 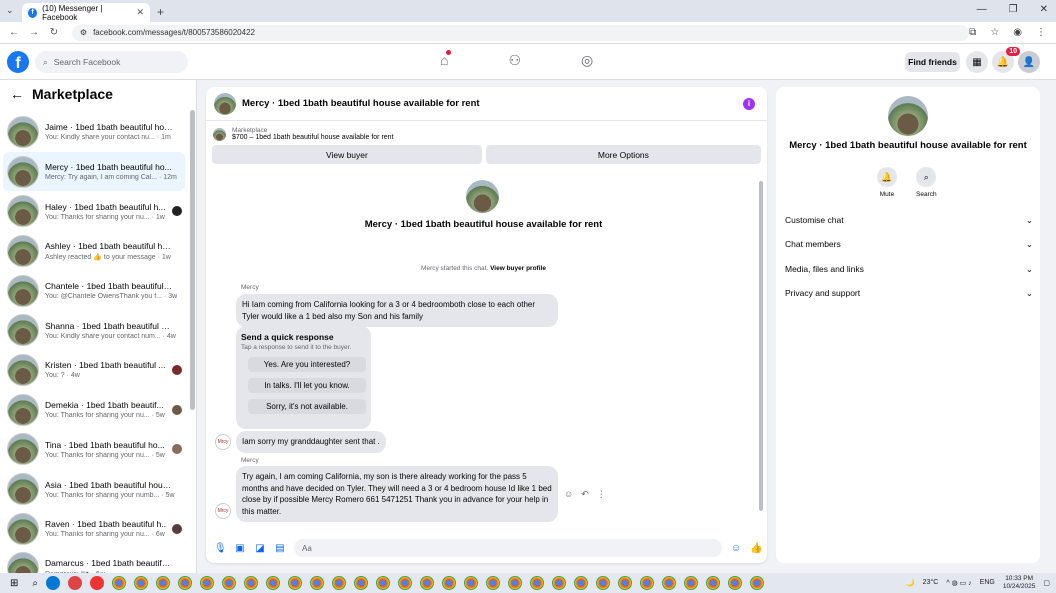 I want to click on quick-response-sorry: Sorry, it's not available., so click(x=307, y=406).